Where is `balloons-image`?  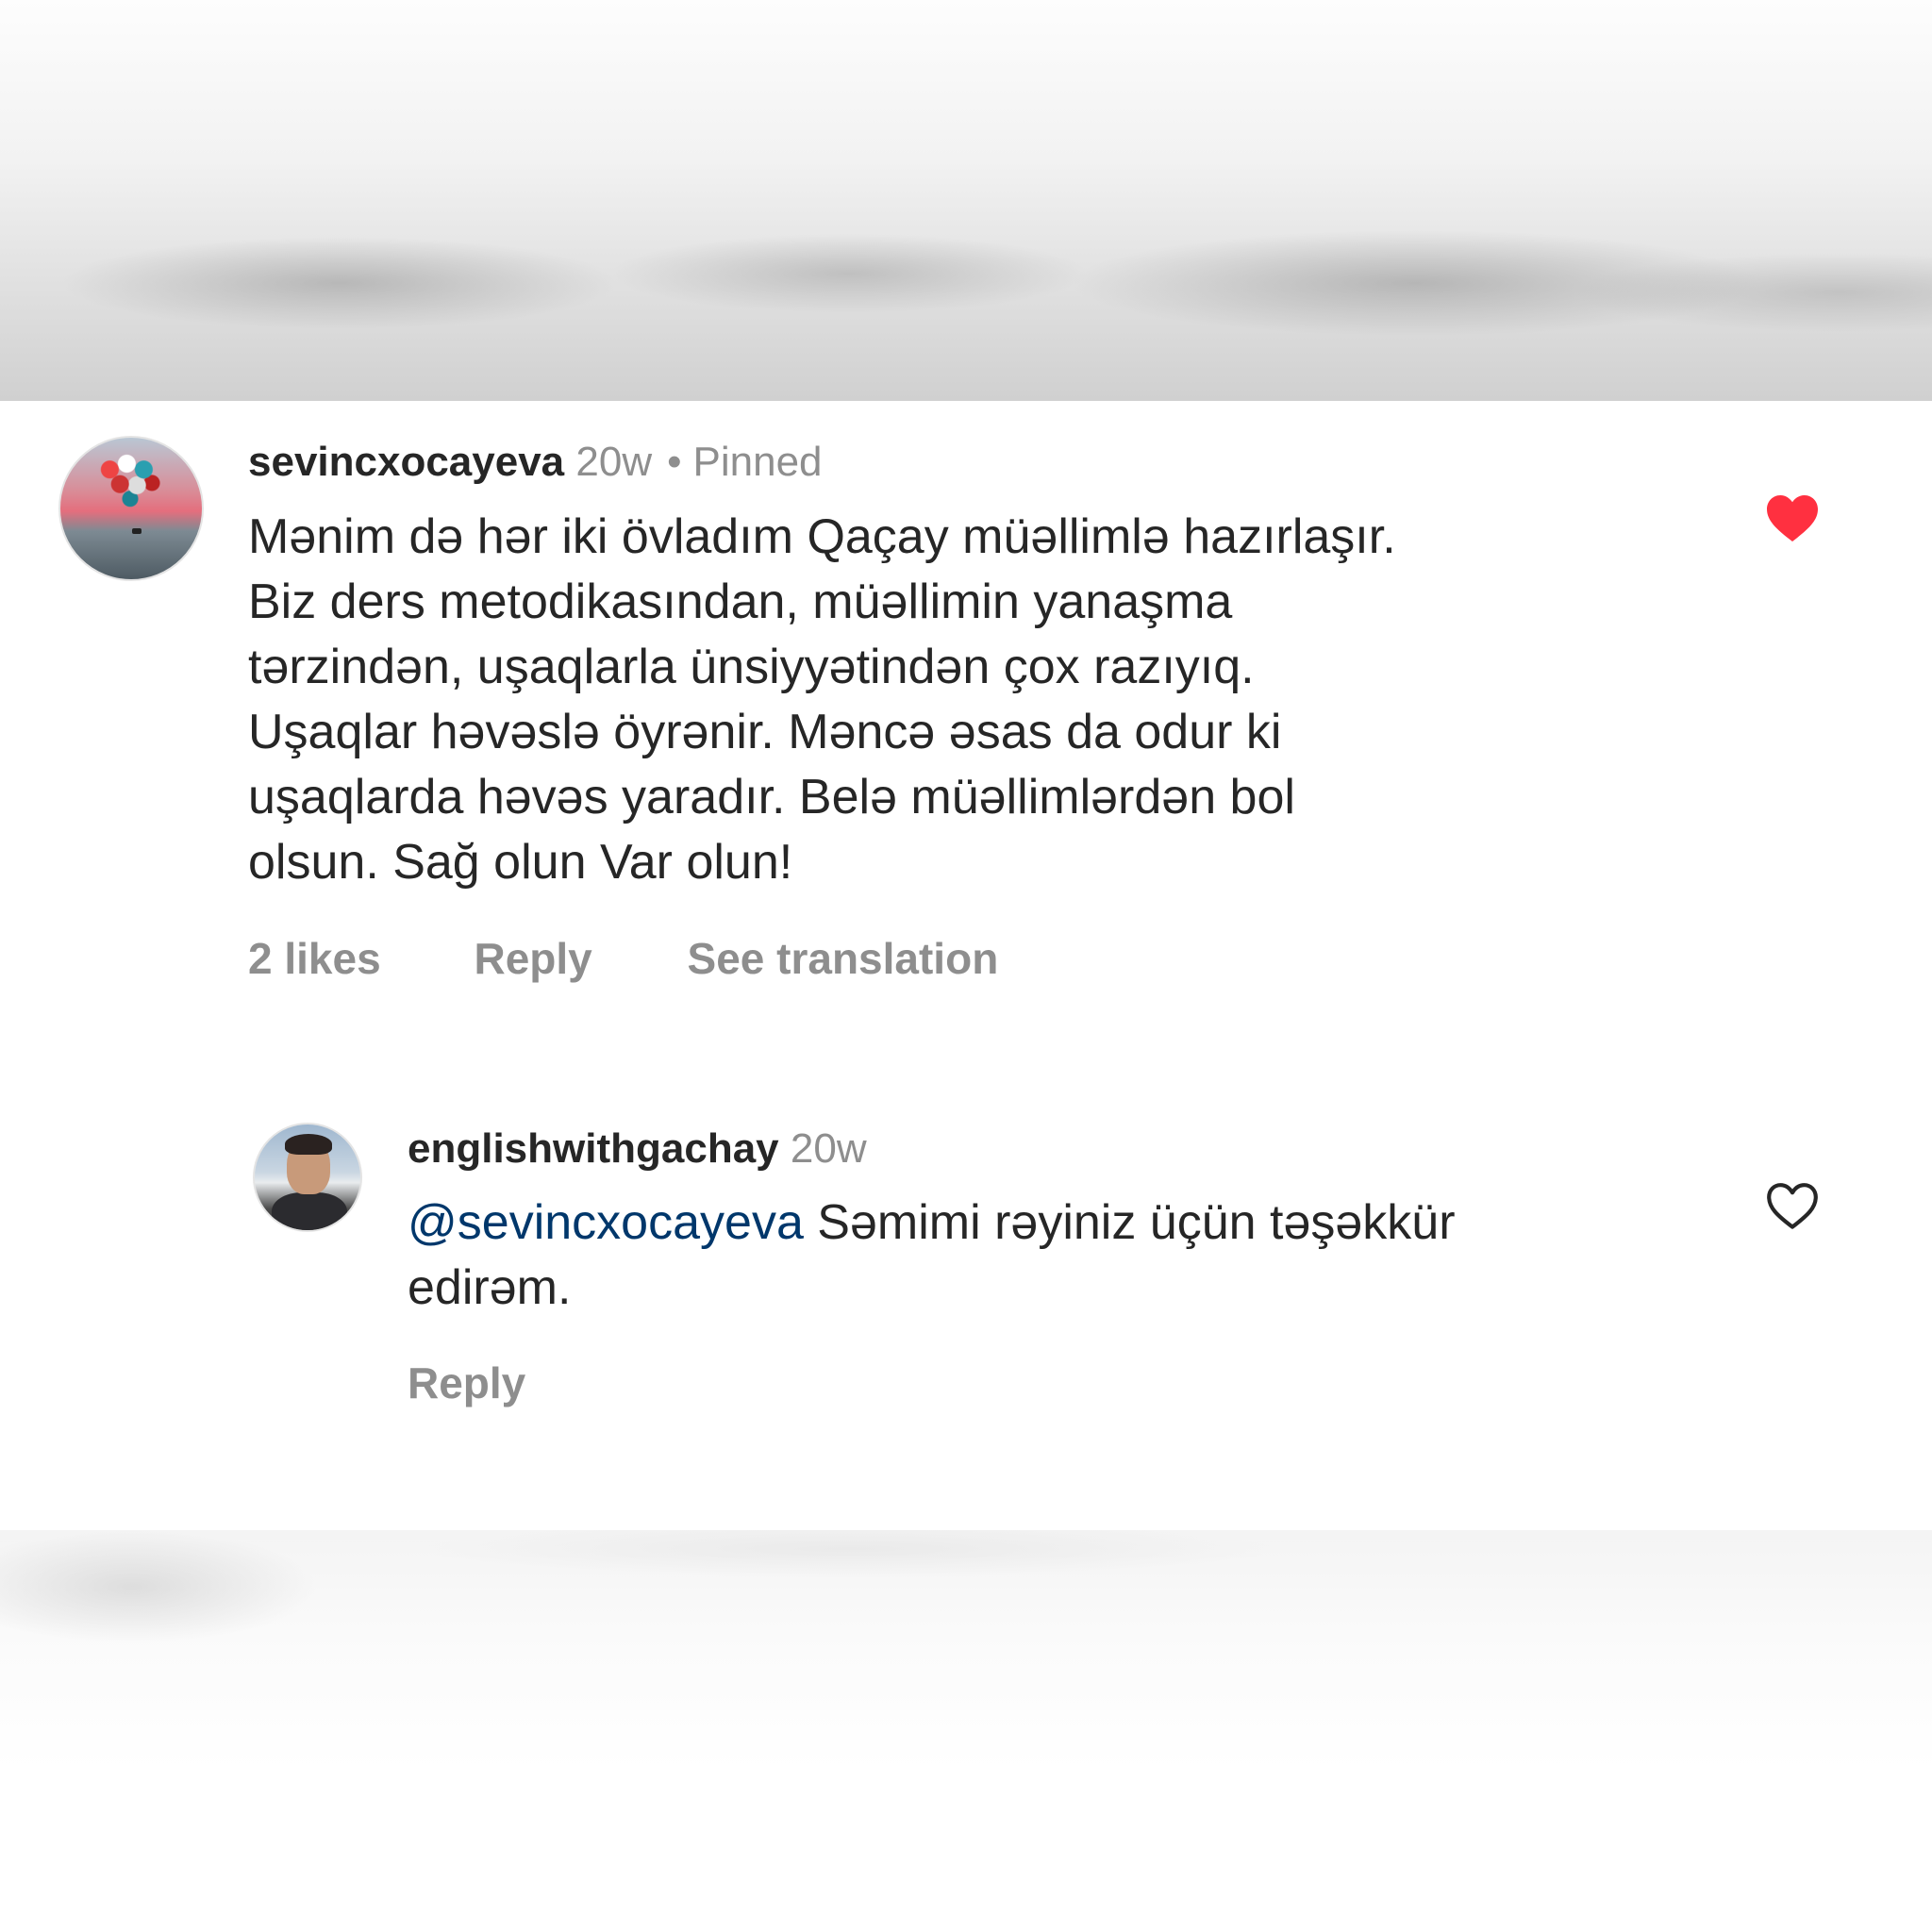 balloons-image is located at coordinates (130, 478).